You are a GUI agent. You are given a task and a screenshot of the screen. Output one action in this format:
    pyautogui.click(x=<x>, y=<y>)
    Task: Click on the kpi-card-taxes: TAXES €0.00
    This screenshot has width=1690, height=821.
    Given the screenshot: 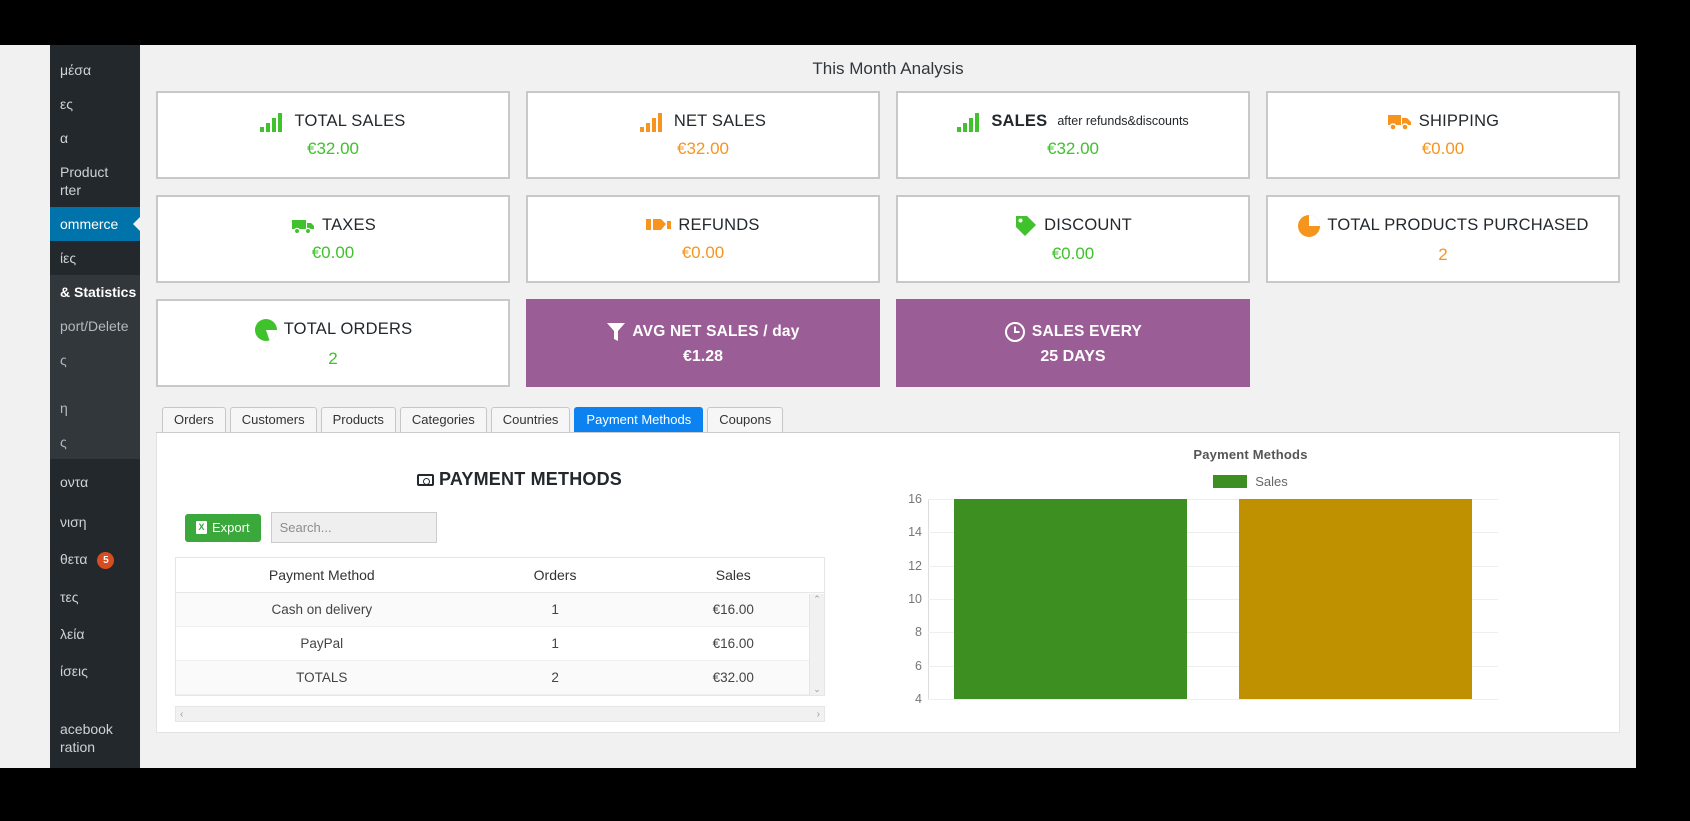 What is the action you would take?
    pyautogui.click(x=333, y=239)
    